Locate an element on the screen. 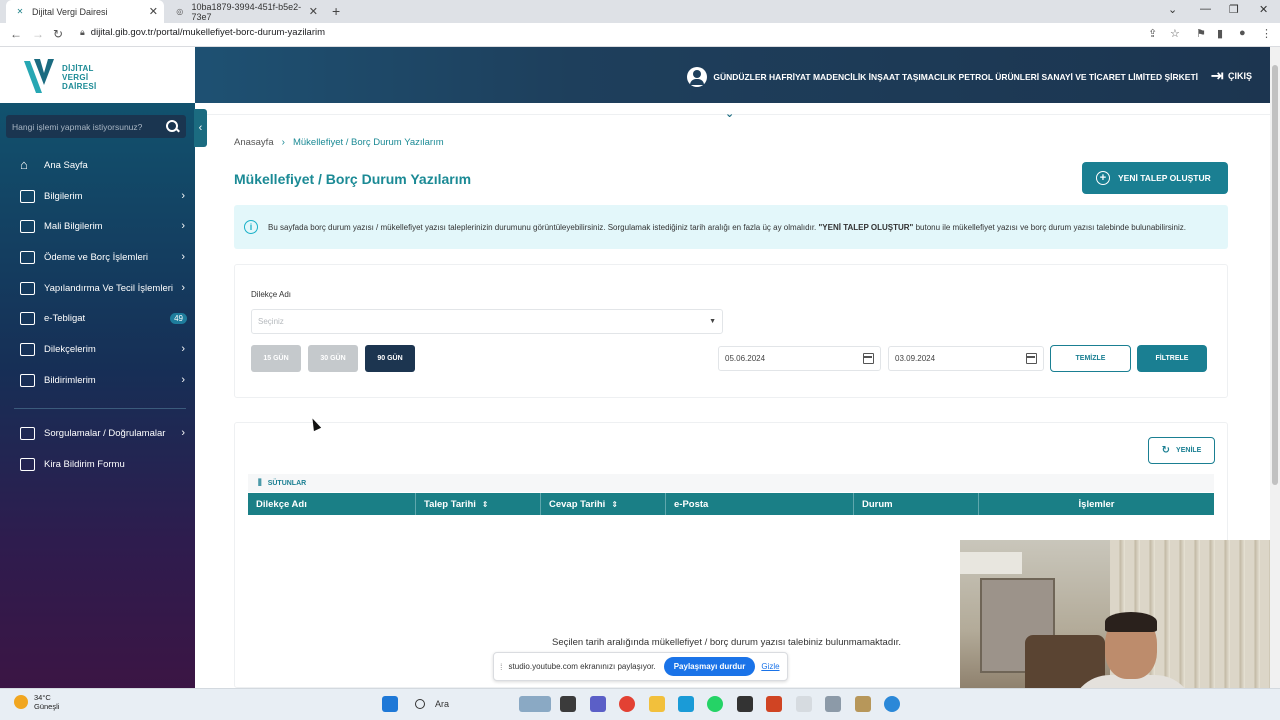 The height and width of the screenshot is (720, 1280). folder-icon is located at coordinates (657, 704).